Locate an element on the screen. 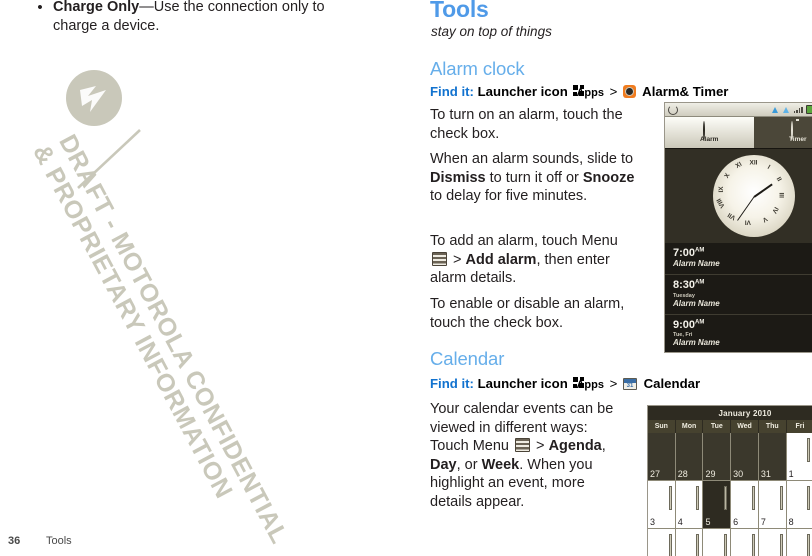 Image resolution: width=812 pixels, height=556 pixels. calendar-day-header: Mon is located at coordinates (690, 426).